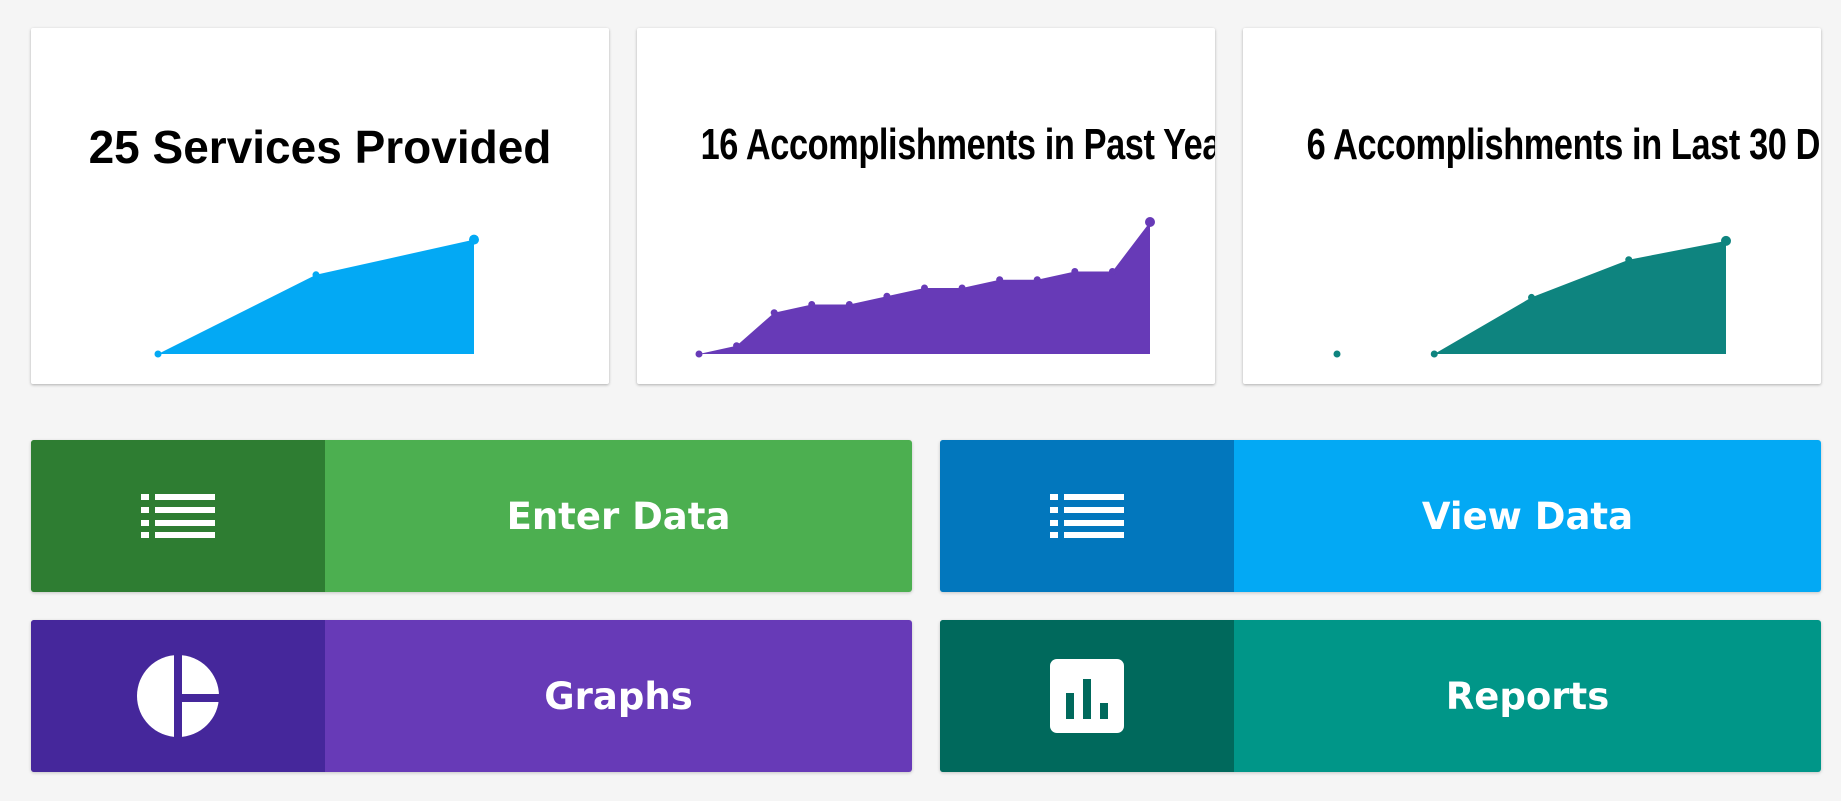 The height and width of the screenshot is (801, 1841). Describe the element at coordinates (471, 516) in the screenshot. I see `enter-data-button: Enter Data` at that location.